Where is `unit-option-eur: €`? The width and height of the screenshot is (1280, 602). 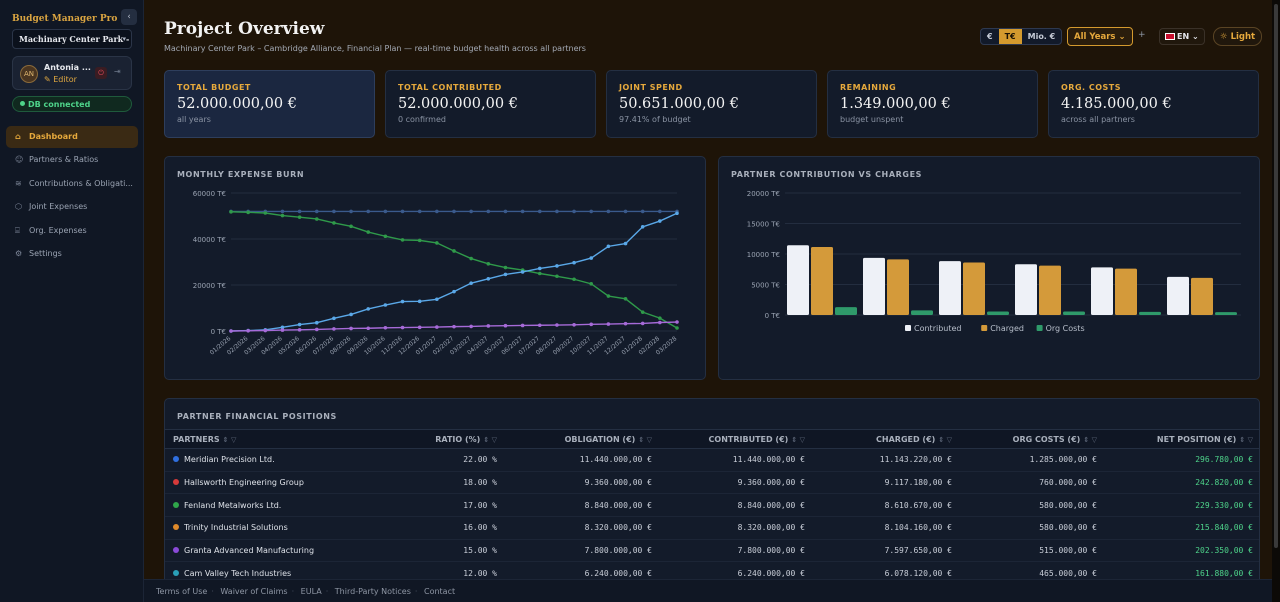 unit-option-eur: € is located at coordinates (990, 36).